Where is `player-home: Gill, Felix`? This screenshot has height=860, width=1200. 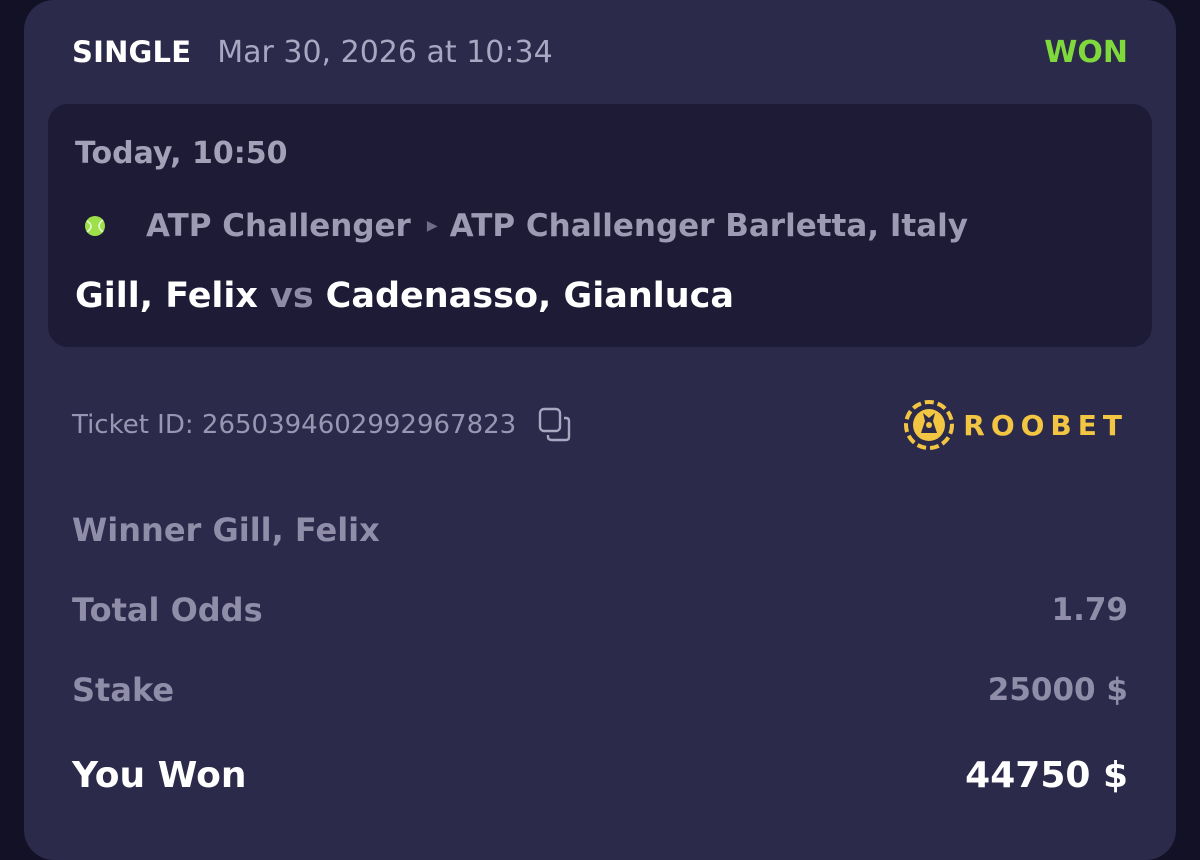 player-home: Gill, Felix is located at coordinates (166, 296).